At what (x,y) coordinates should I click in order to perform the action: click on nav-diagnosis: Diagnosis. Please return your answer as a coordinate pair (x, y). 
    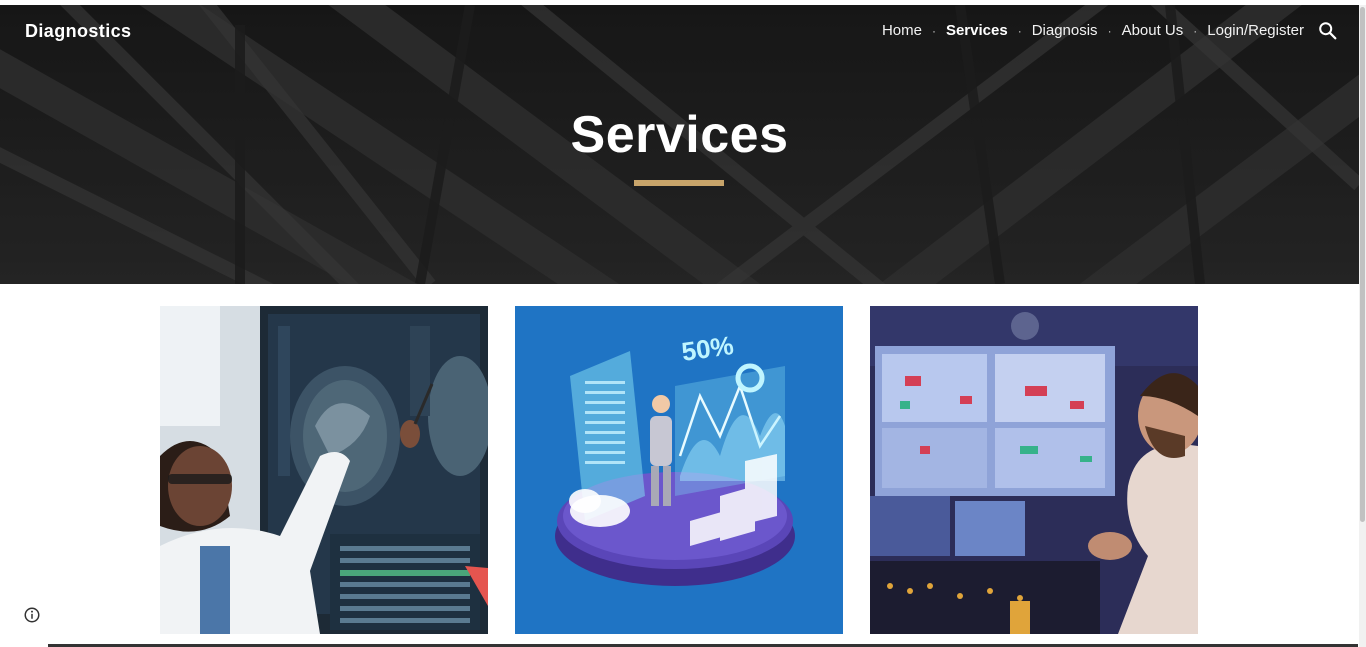
    Looking at the image, I should click on (1065, 30).